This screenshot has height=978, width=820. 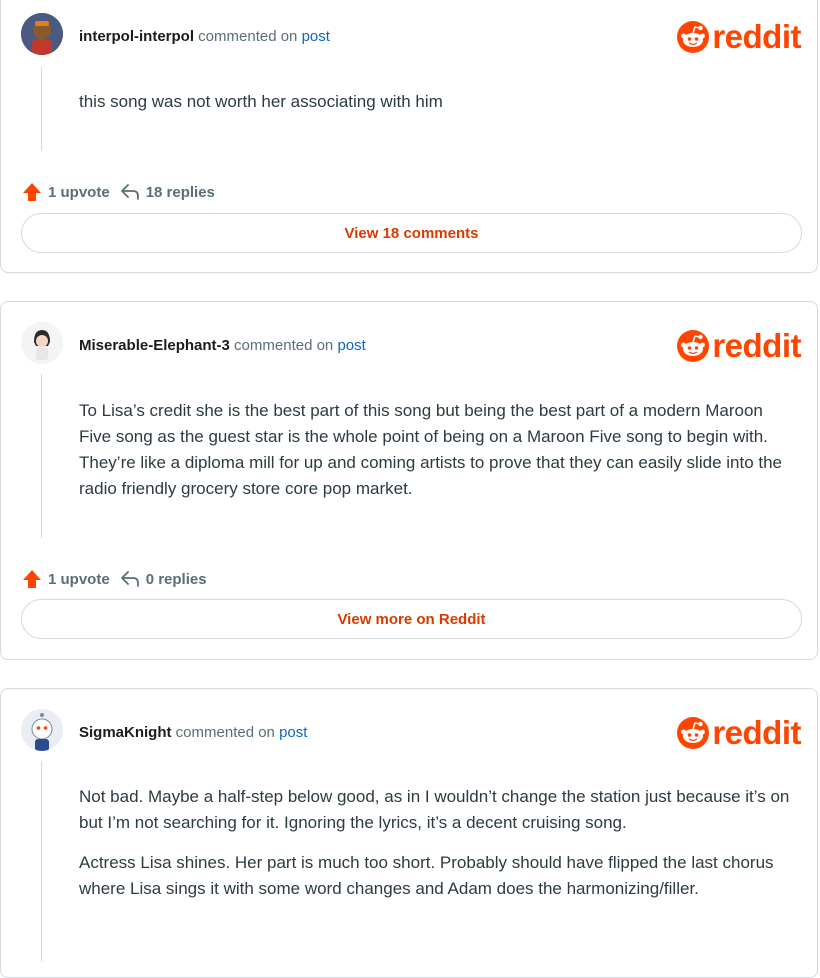 I want to click on reply-control: 0 replies, so click(x=163, y=579).